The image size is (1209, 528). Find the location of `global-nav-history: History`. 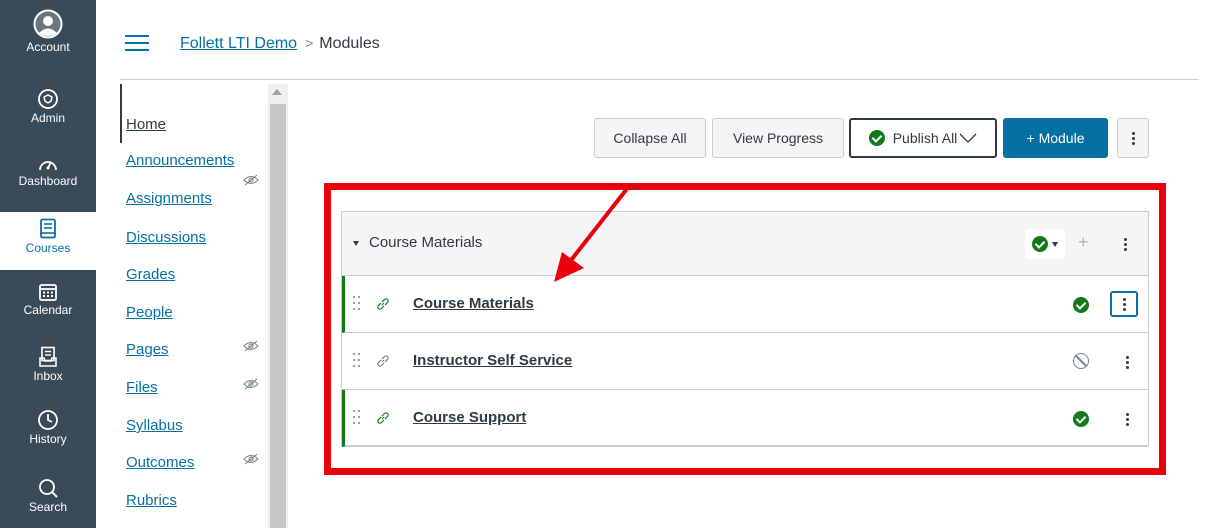

global-nav-history: History is located at coordinates (48, 427).